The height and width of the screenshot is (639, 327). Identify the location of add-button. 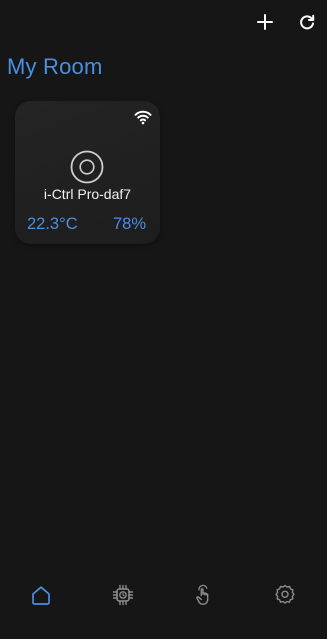
(265, 22).